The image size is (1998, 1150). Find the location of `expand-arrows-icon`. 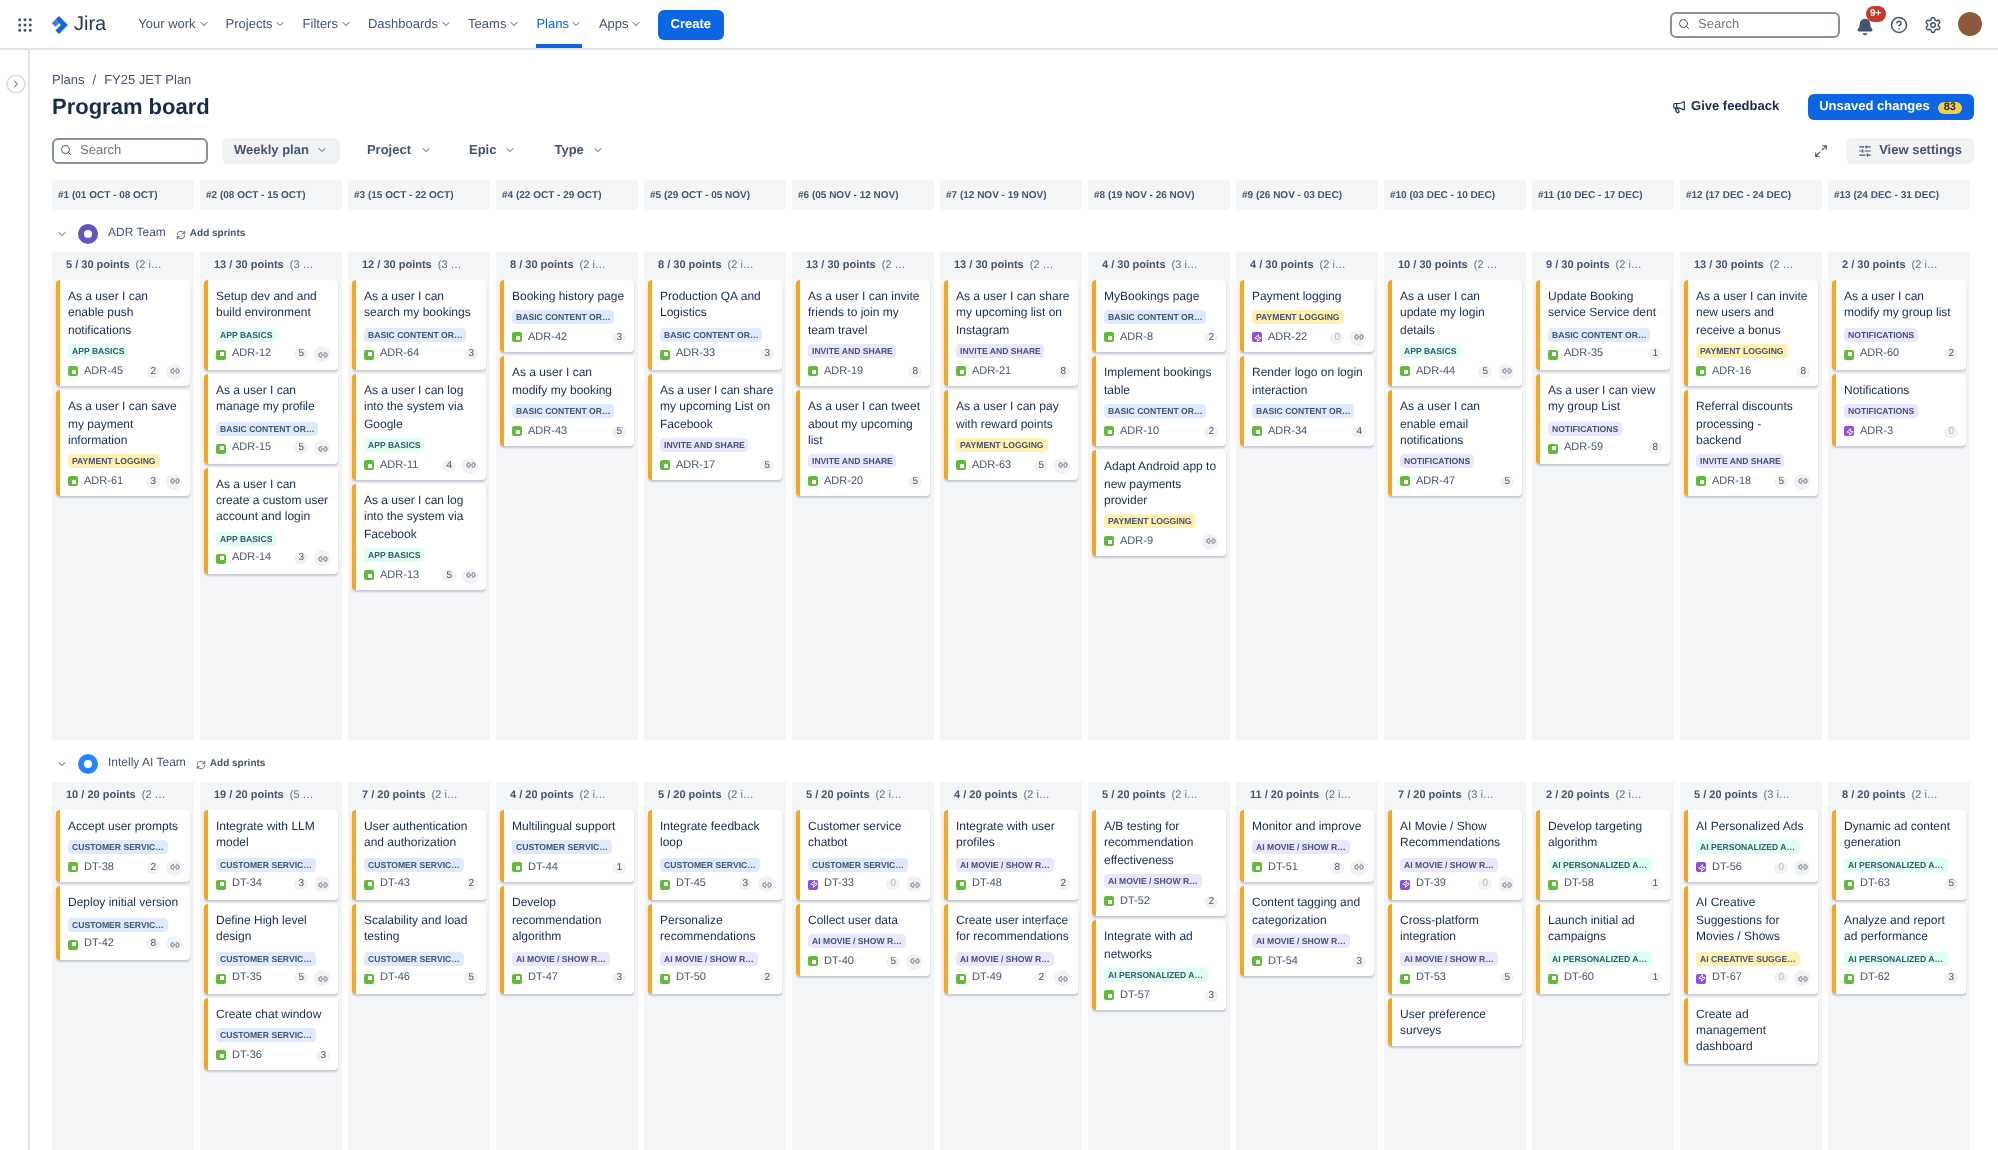

expand-arrows-icon is located at coordinates (1820, 150).